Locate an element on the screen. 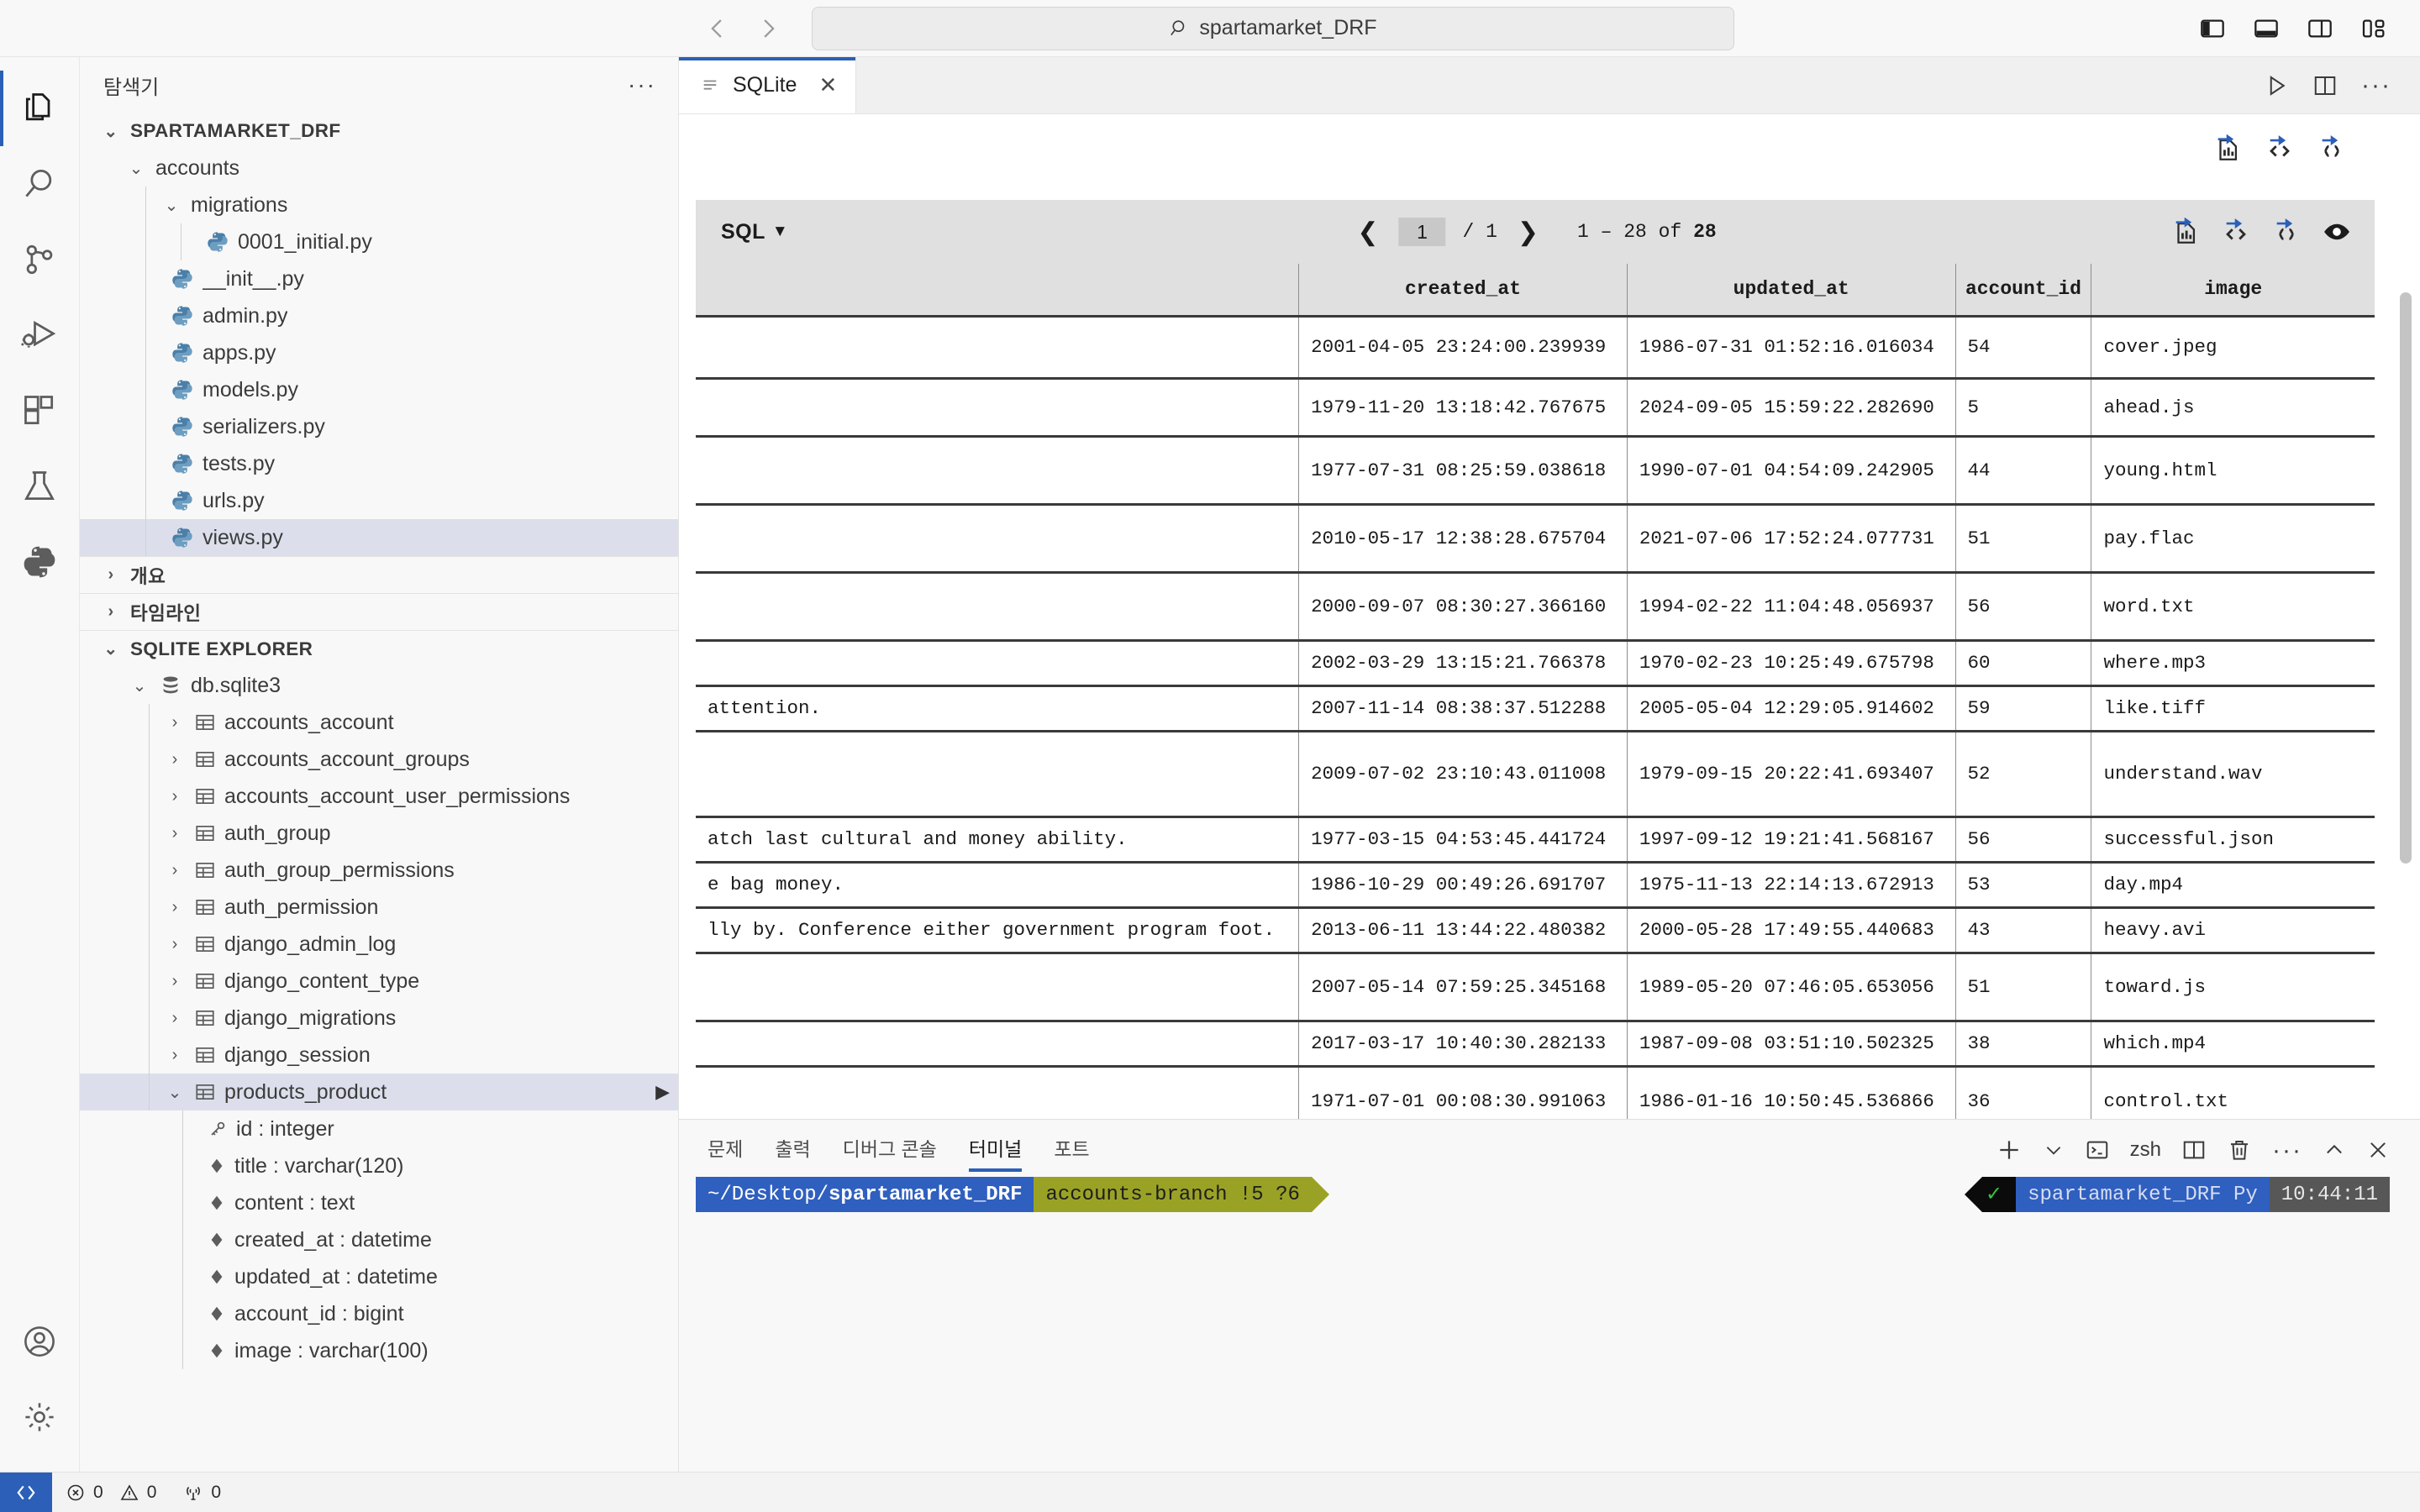 The width and height of the screenshot is (2420, 1512). cell-updated-at: 2005-05-04 12:29:05.914602 is located at coordinates (1791, 708).